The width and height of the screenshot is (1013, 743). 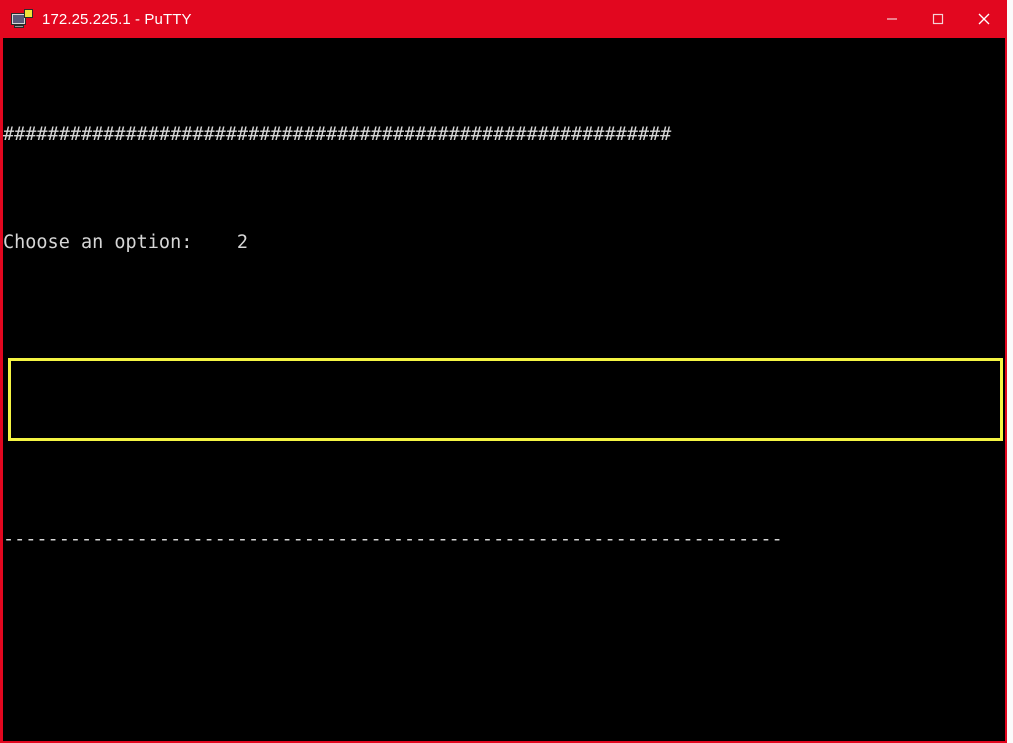 I want to click on window-controls, so click(x=938, y=19).